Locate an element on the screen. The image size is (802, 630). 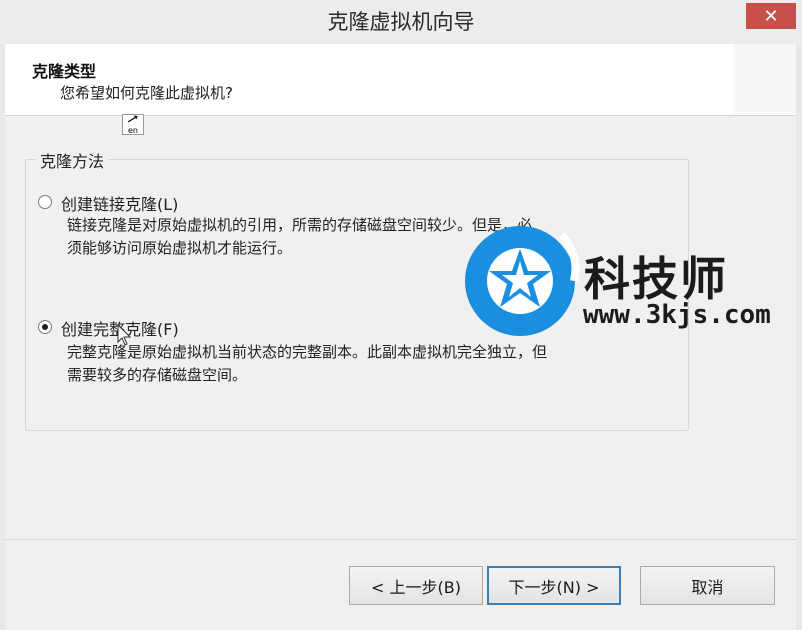
wizard-header: 克隆类型 您希望如何克隆此虚拟机? is located at coordinates (400, 80).